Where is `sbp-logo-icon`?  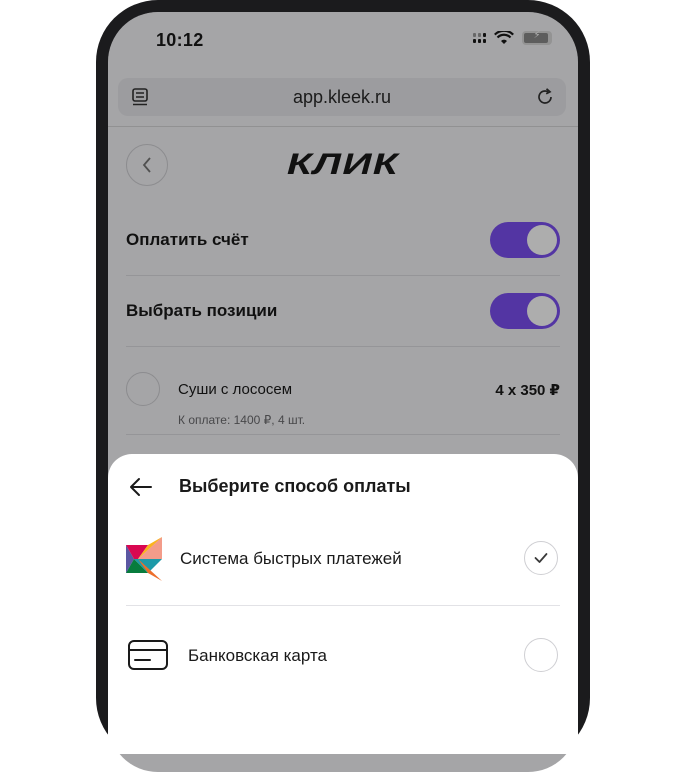
sbp-logo-icon is located at coordinates (144, 559).